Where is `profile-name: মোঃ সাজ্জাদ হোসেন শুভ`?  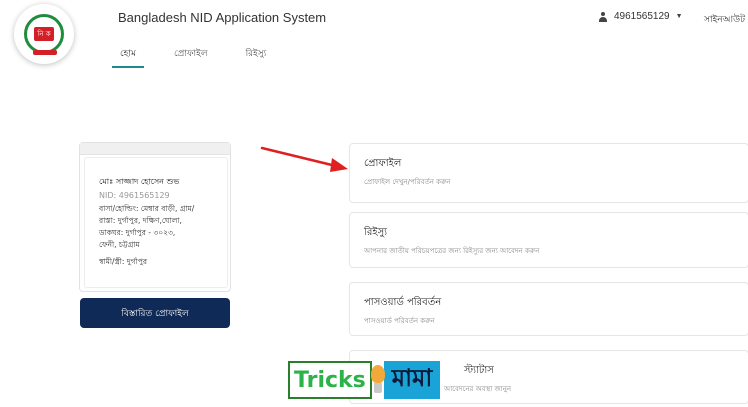
profile-name: মোঃ সাজ্জাদ হোসেন শুভ is located at coordinates (139, 181).